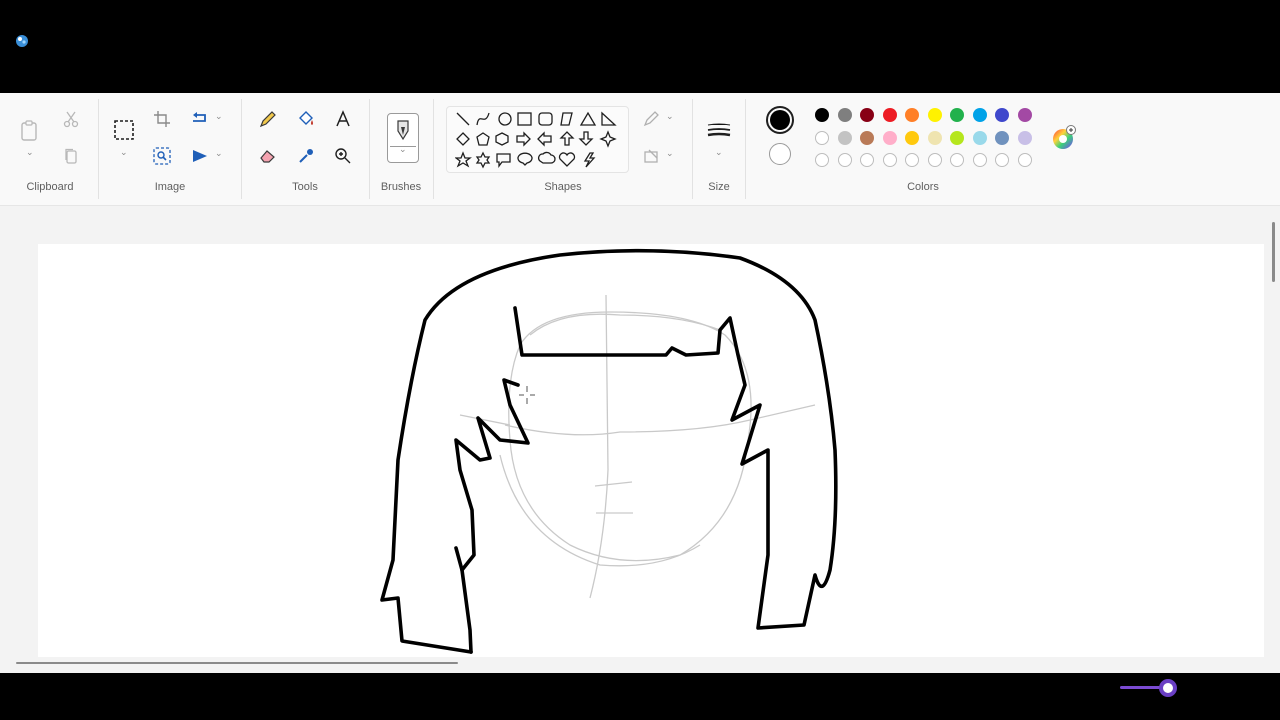  What do you see at coordinates (162, 119) in the screenshot?
I see `crop-icon` at bounding box center [162, 119].